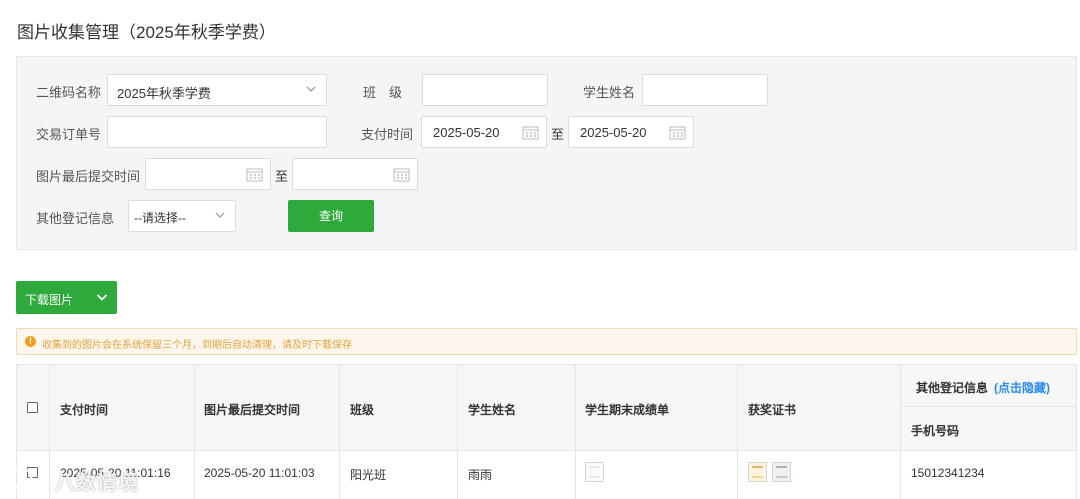  Describe the element at coordinates (259, 473) in the screenshot. I see `cell-submit-time: 2025-05-20 11:01:03` at that location.